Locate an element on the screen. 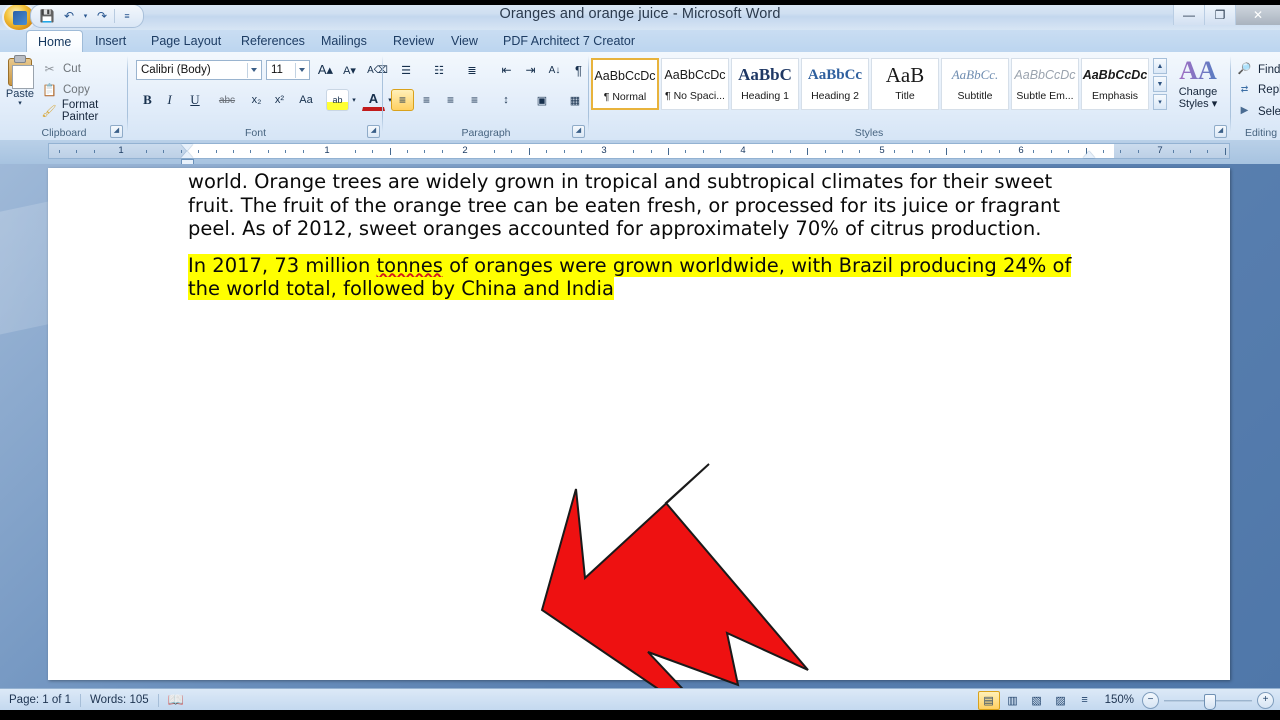 This screenshot has width=1280, height=720. font-size-combo: 11 is located at coordinates (288, 70).